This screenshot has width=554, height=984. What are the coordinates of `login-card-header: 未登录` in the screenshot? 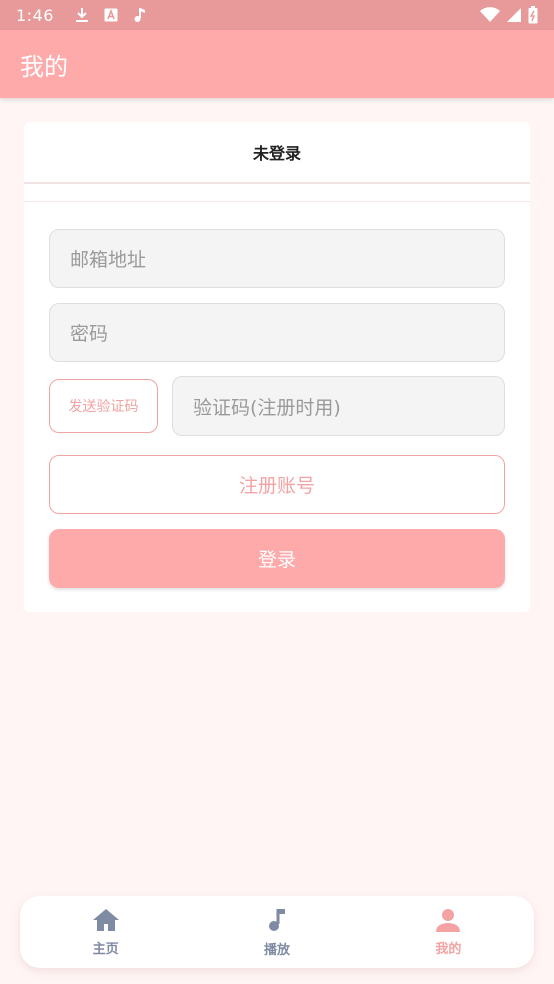 It's located at (277, 153).